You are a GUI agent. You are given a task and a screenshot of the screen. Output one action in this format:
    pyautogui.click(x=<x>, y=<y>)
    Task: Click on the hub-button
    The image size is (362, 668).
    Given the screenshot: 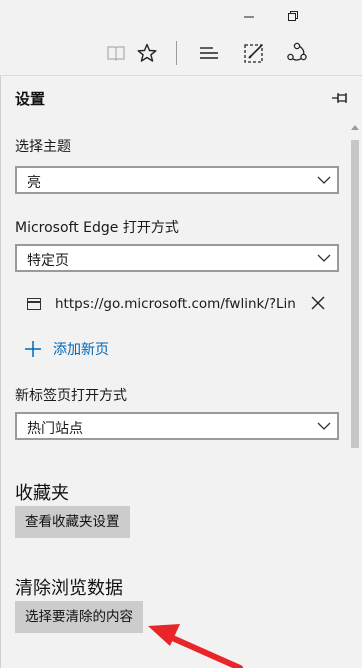 What is the action you would take?
    pyautogui.click(x=209, y=53)
    